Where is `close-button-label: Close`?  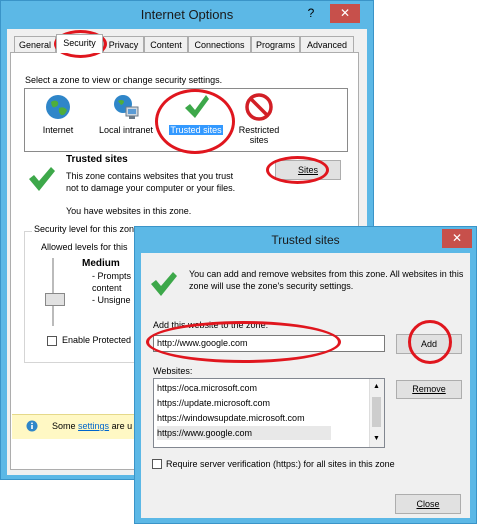 close-button-label: Close is located at coordinates (428, 504).